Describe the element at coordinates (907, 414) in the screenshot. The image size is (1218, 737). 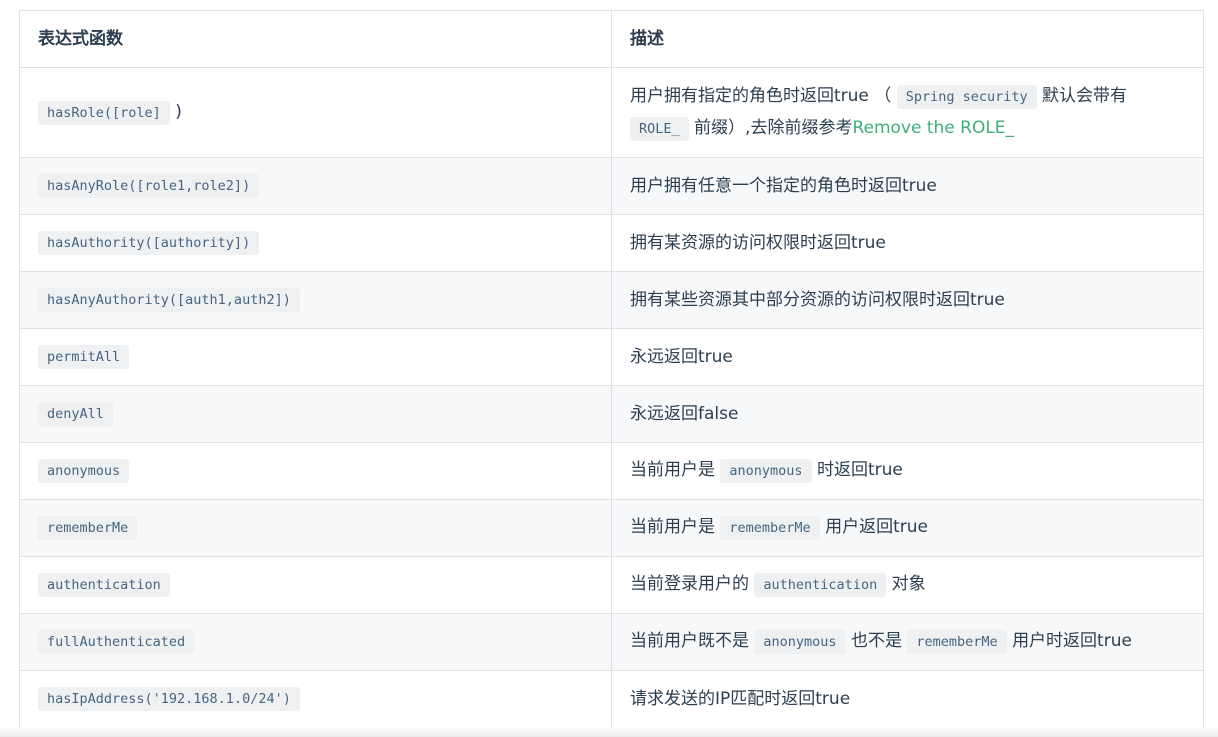
I see `description-cell: 永远返回false` at that location.